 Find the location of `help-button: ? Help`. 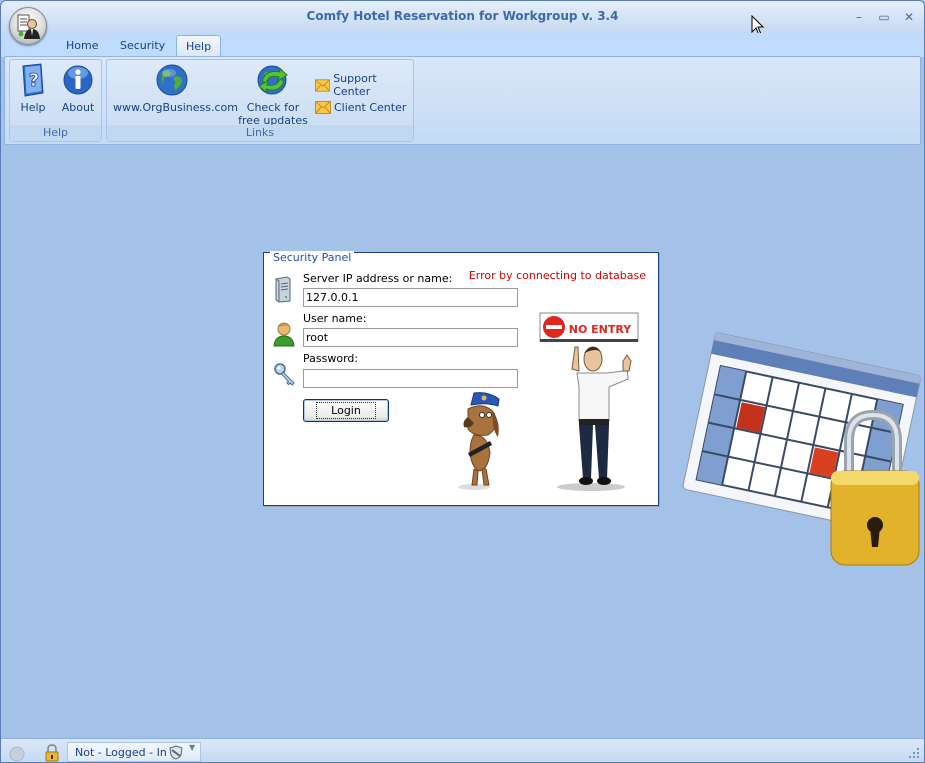

help-button: ? Help is located at coordinates (33, 88).